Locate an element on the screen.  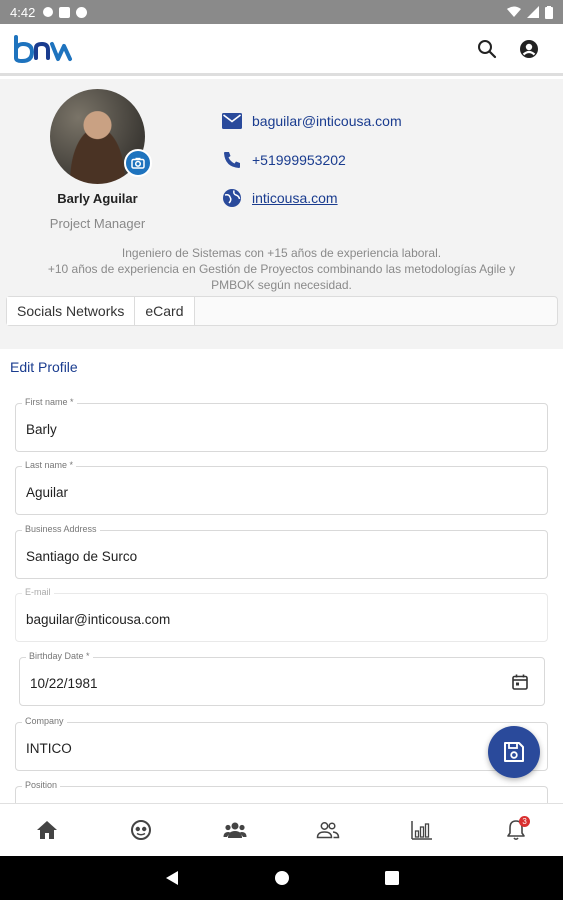
field-label: First name * is located at coordinates (49, 402).